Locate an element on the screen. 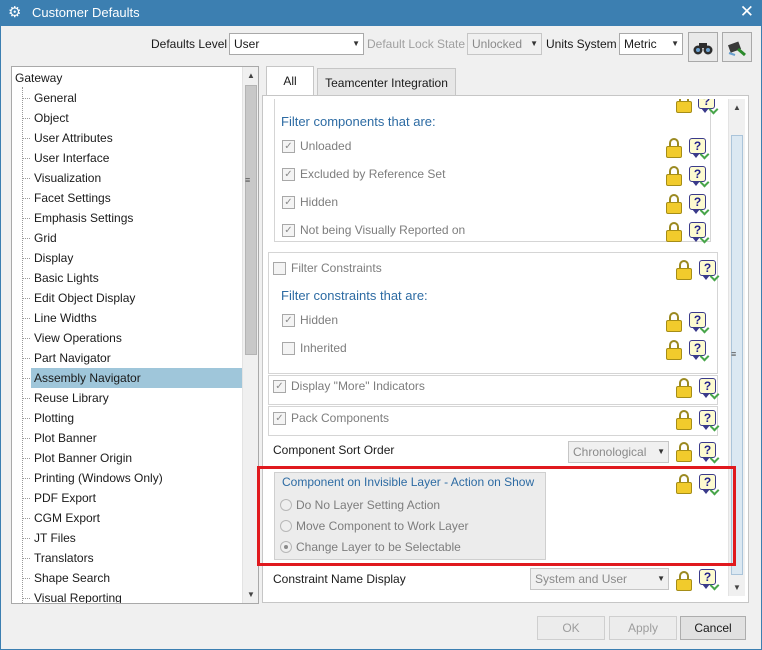 This screenshot has width=762, height=650. tree-item: Reuse Library is located at coordinates (132, 398).